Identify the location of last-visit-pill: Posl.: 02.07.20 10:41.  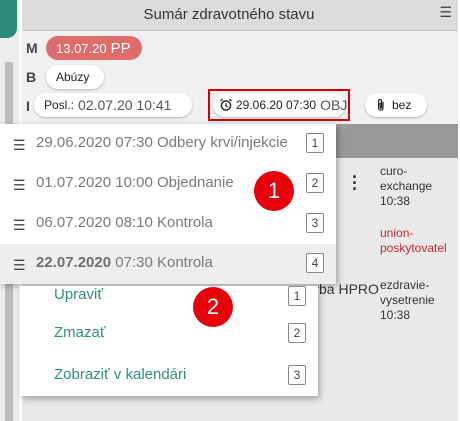
(113, 105).